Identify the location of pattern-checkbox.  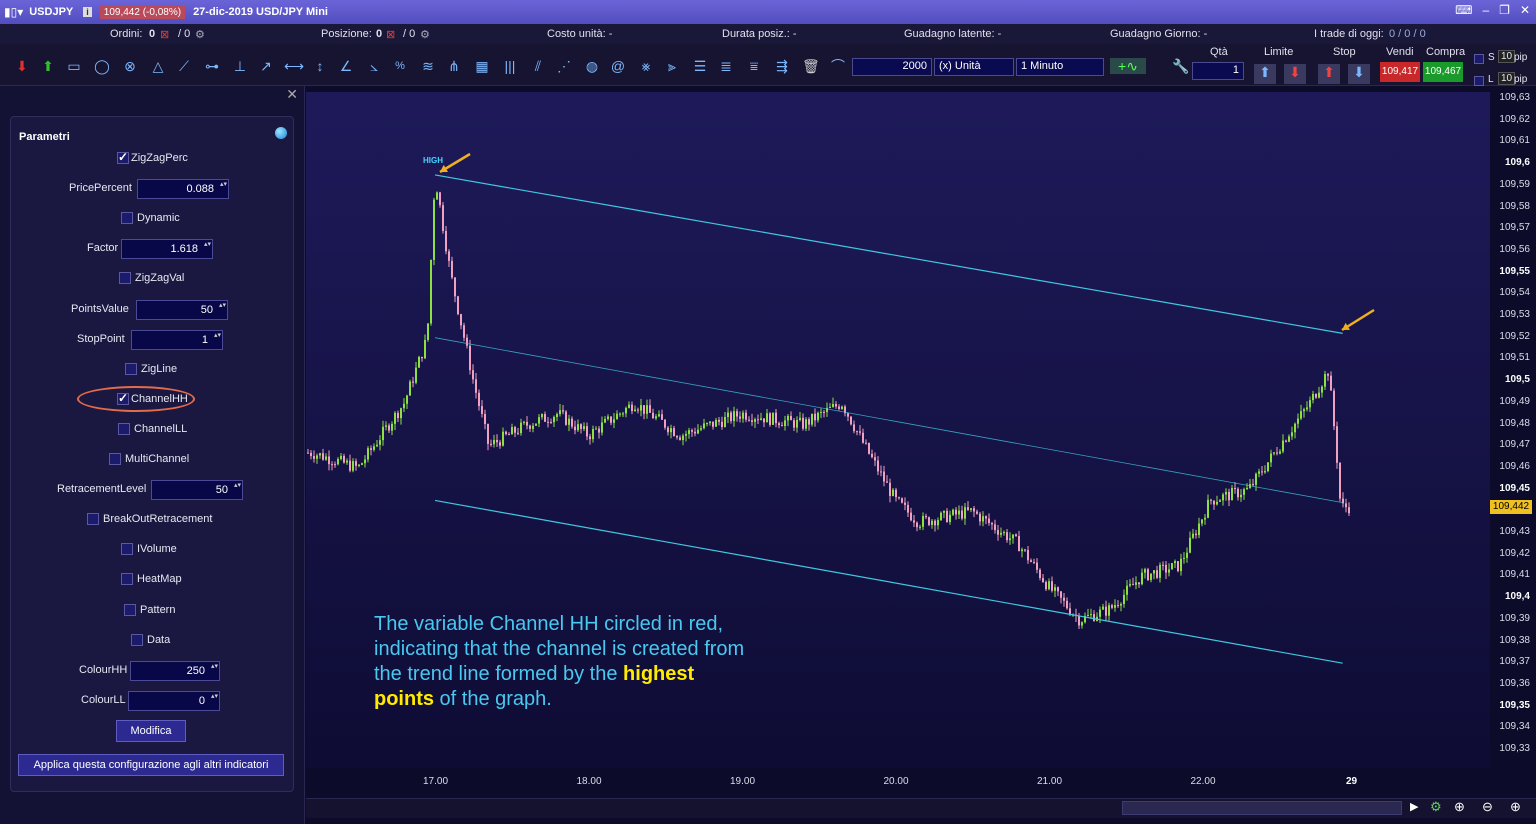
(130, 609).